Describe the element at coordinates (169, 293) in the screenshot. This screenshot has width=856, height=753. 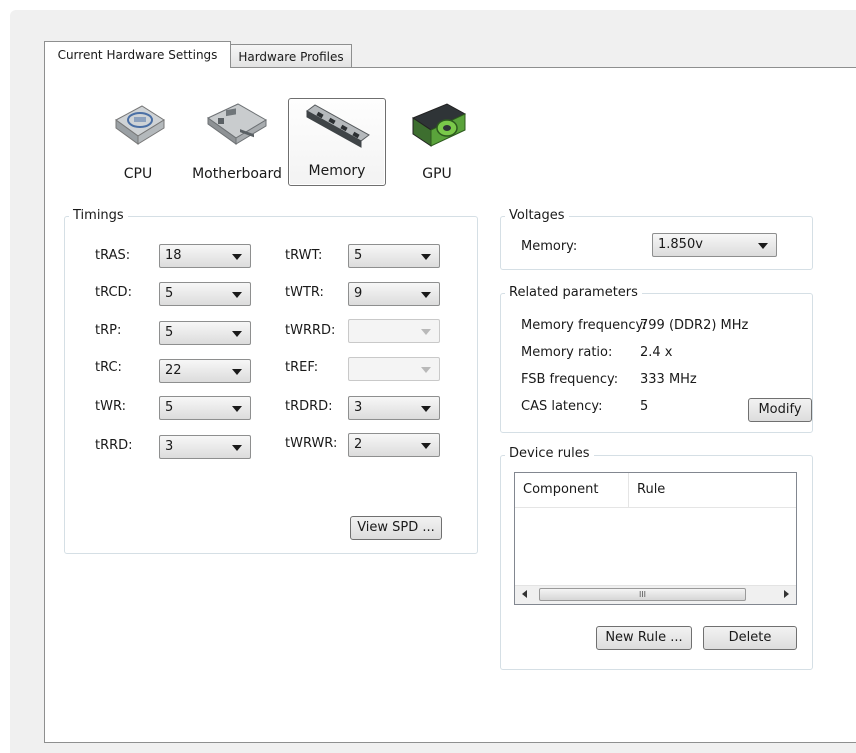
I see `trcd-value: 5` at that location.